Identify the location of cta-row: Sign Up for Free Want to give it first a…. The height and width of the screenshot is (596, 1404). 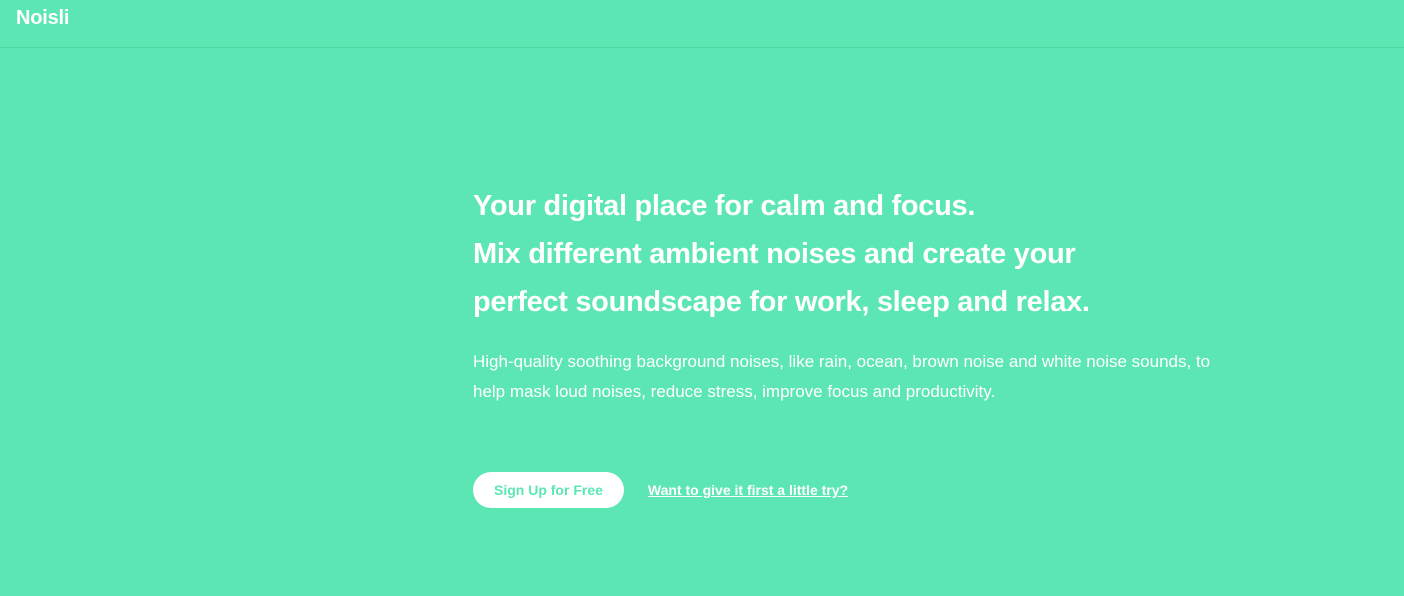
(660, 490).